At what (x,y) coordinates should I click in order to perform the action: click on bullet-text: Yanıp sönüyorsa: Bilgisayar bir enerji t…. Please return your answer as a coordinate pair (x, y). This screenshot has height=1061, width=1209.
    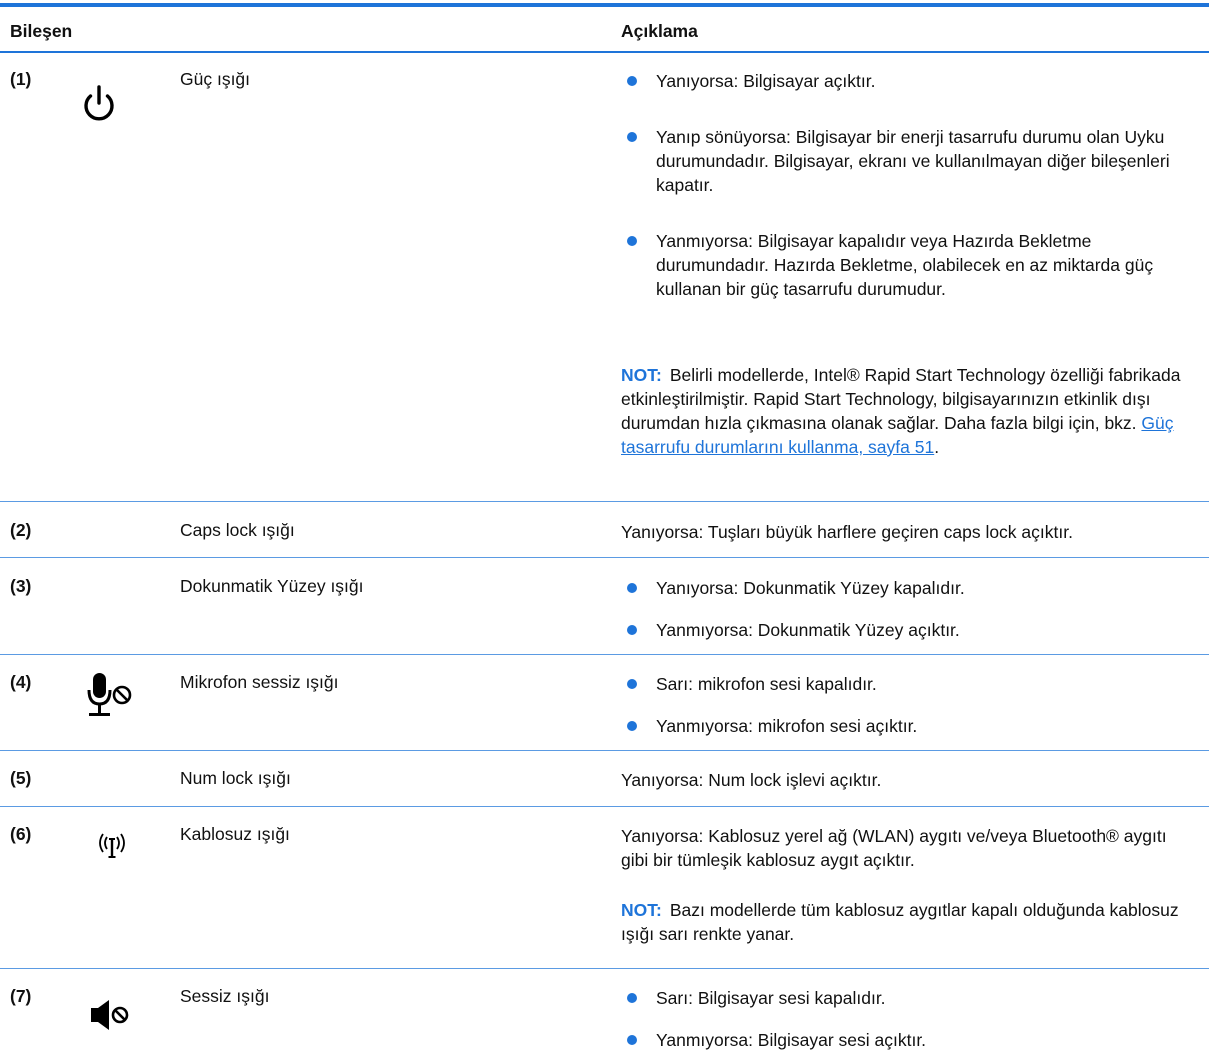
    Looking at the image, I should click on (913, 161).